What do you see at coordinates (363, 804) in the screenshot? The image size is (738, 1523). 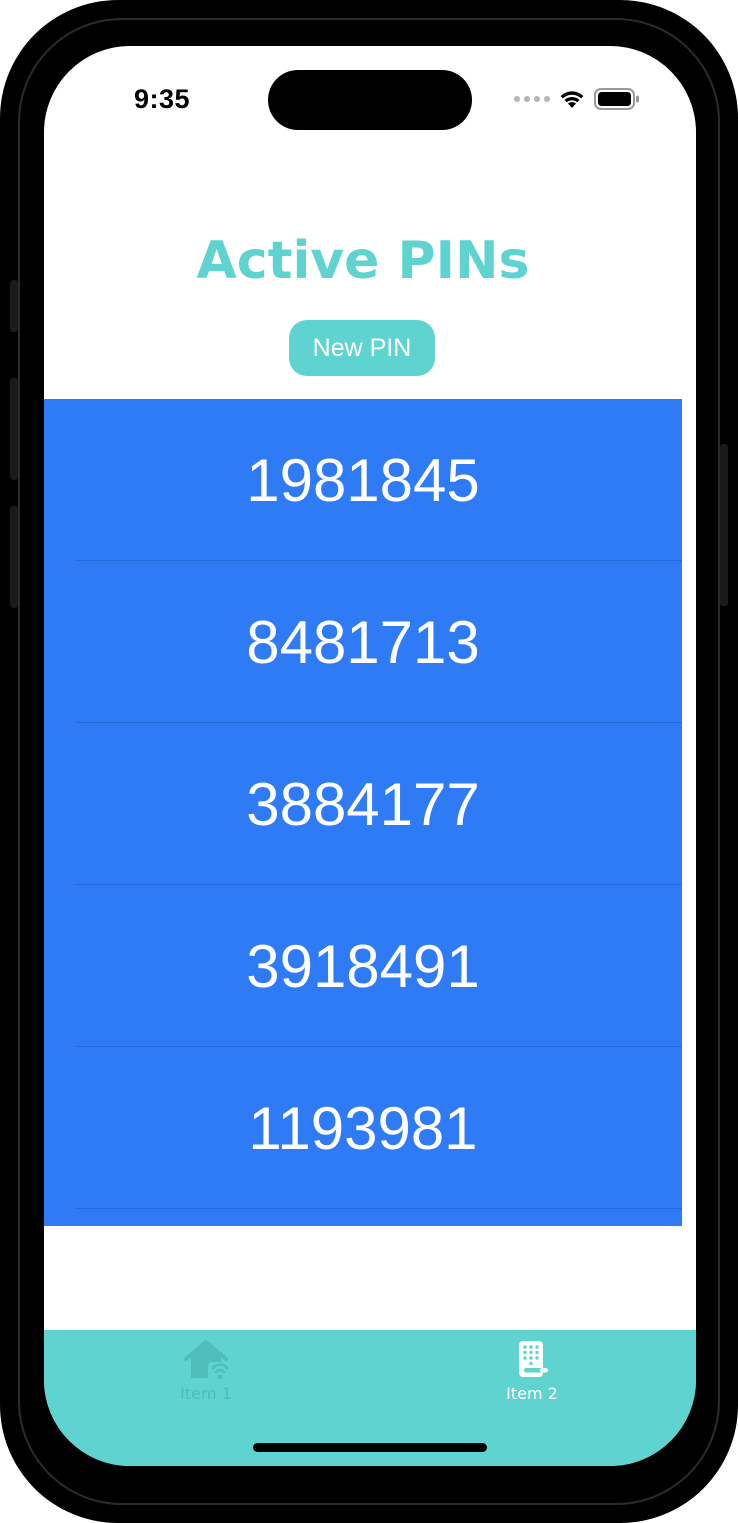 I see `pin-row: 3884177` at bounding box center [363, 804].